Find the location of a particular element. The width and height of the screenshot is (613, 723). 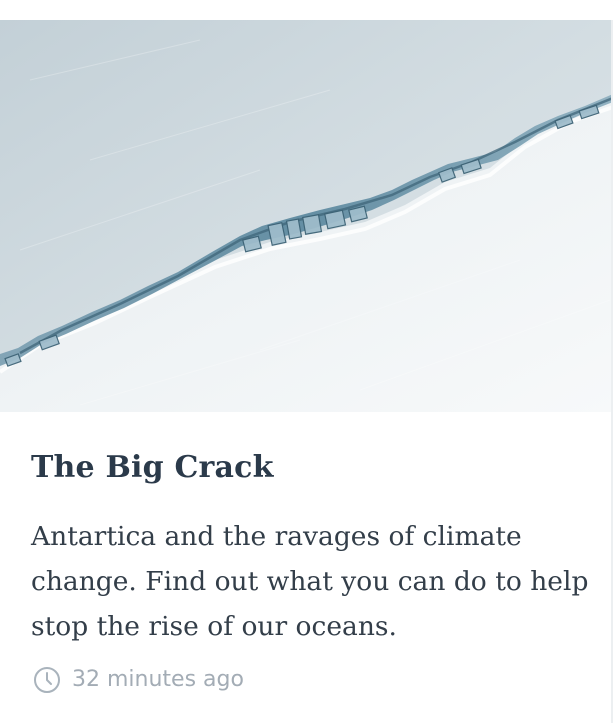

card-timestamp: 32 minutes ago is located at coordinates (158, 679).